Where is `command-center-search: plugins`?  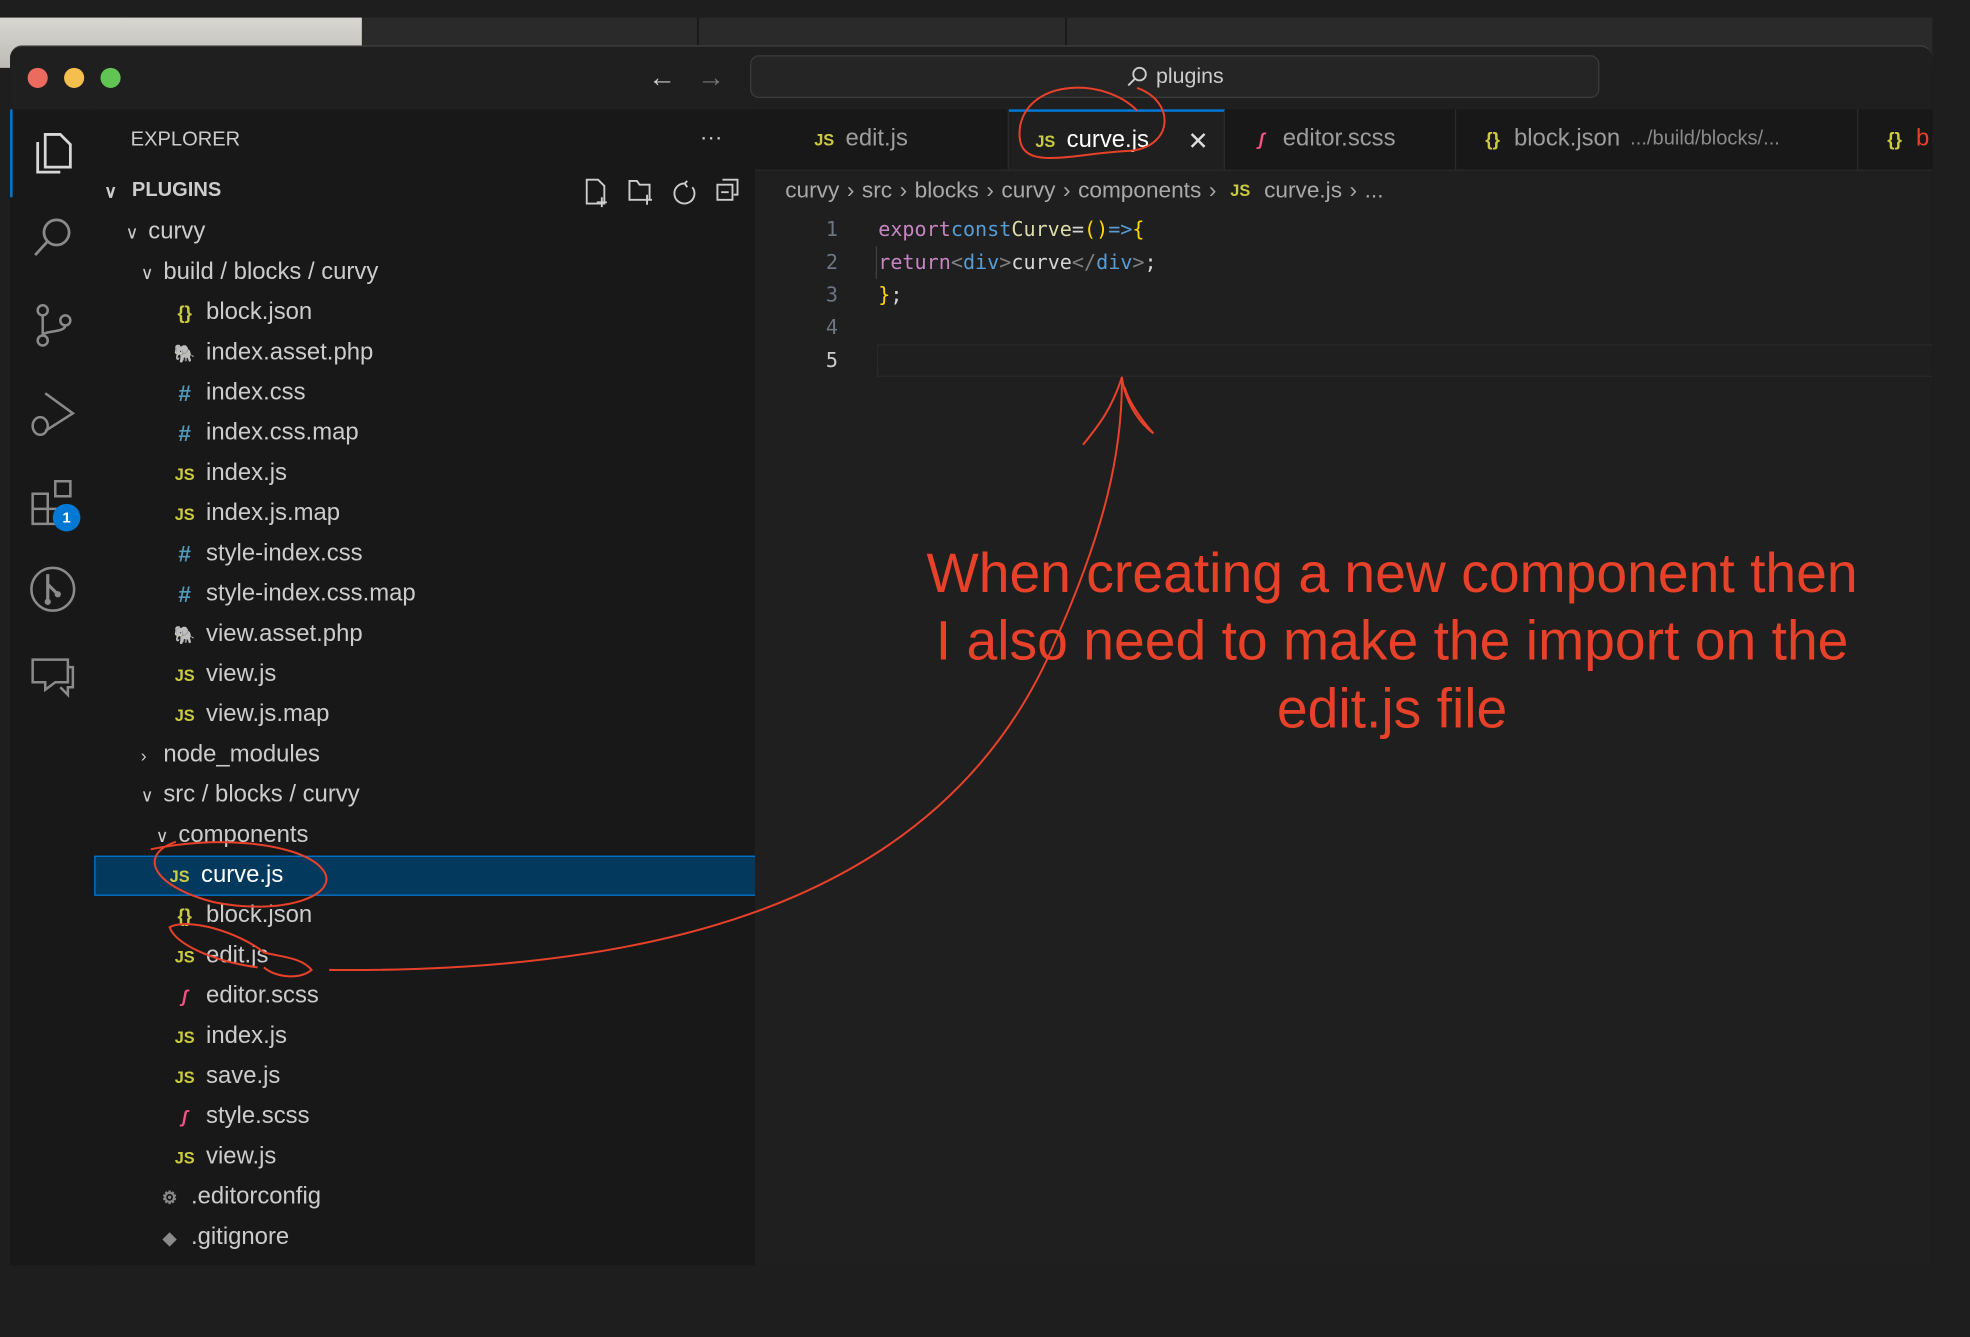 command-center-search: plugins is located at coordinates (1175, 76).